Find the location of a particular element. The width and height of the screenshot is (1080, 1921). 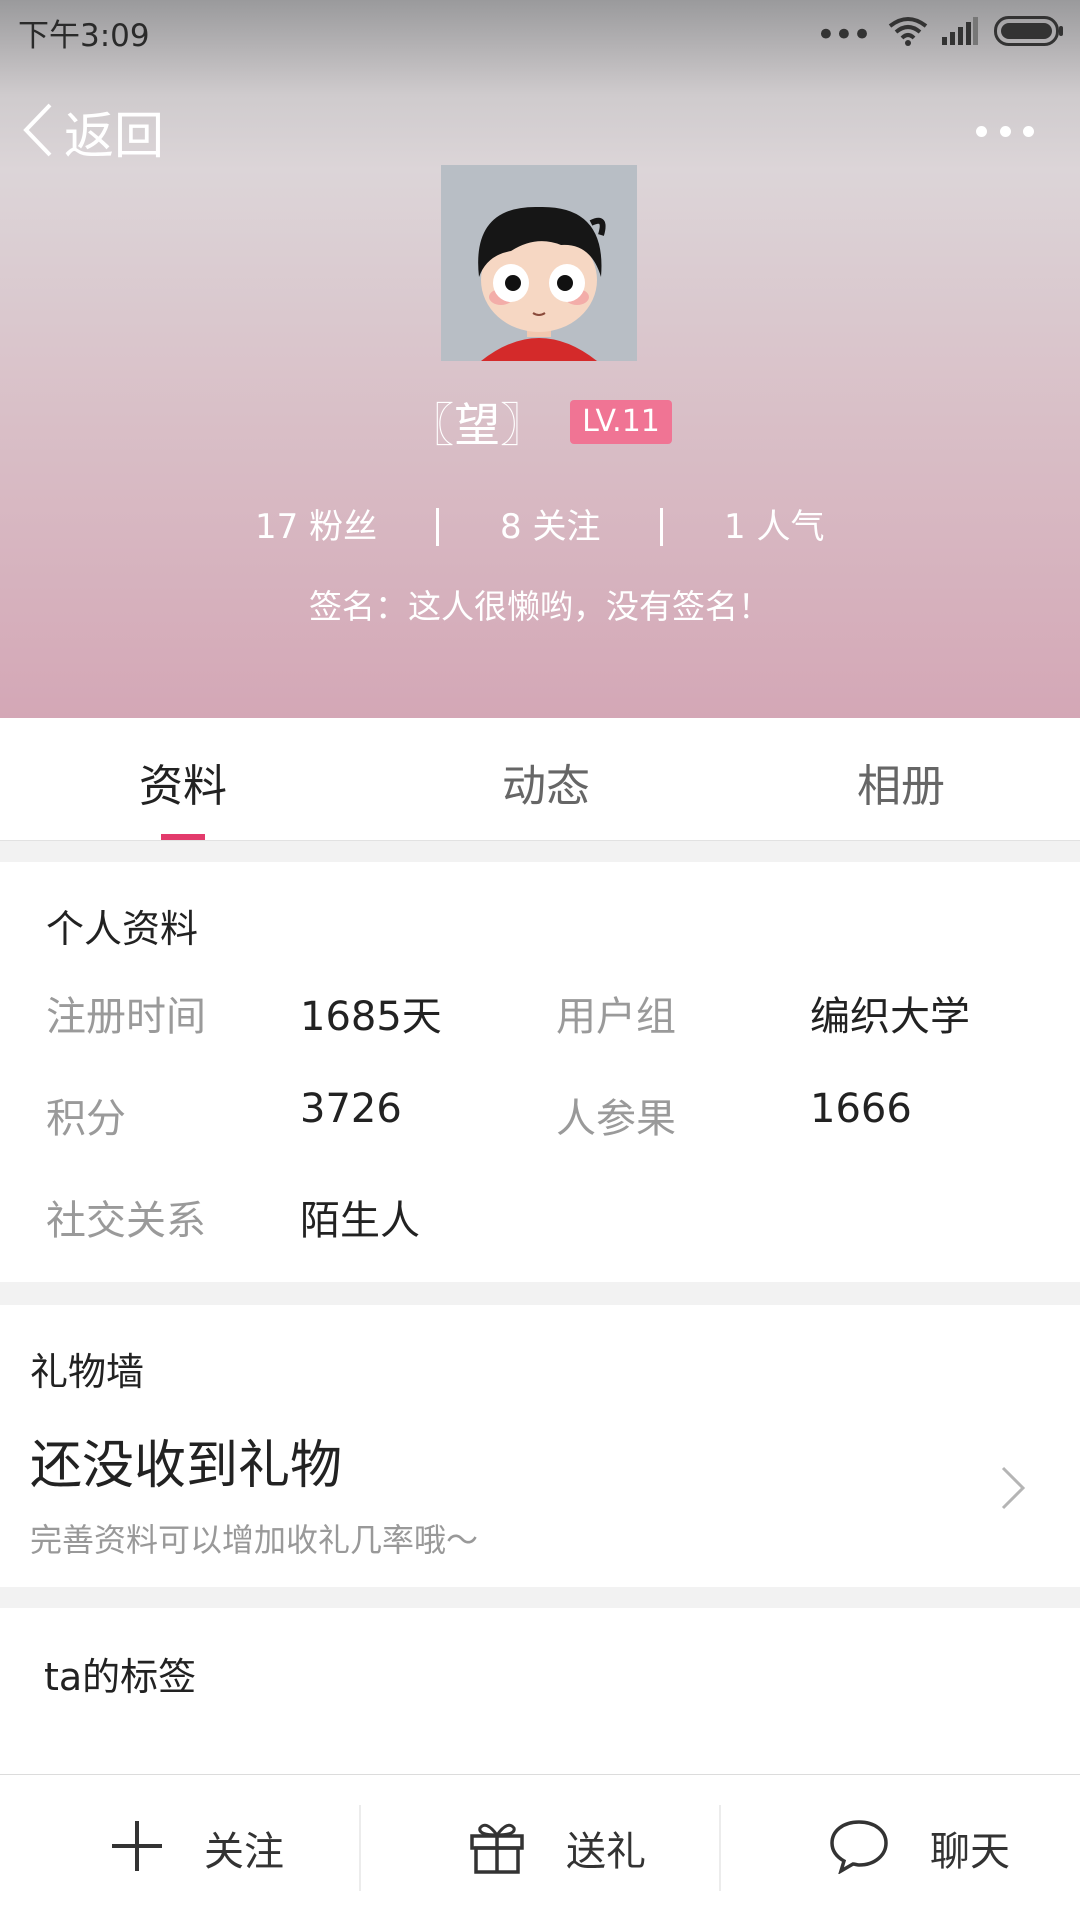

field-value: 陌生人 is located at coordinates (360, 1221).